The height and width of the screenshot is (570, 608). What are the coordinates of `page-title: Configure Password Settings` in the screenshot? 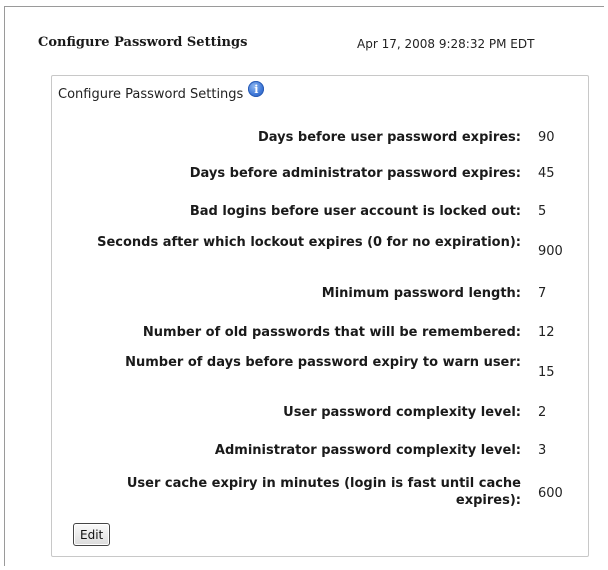 It's located at (143, 42).